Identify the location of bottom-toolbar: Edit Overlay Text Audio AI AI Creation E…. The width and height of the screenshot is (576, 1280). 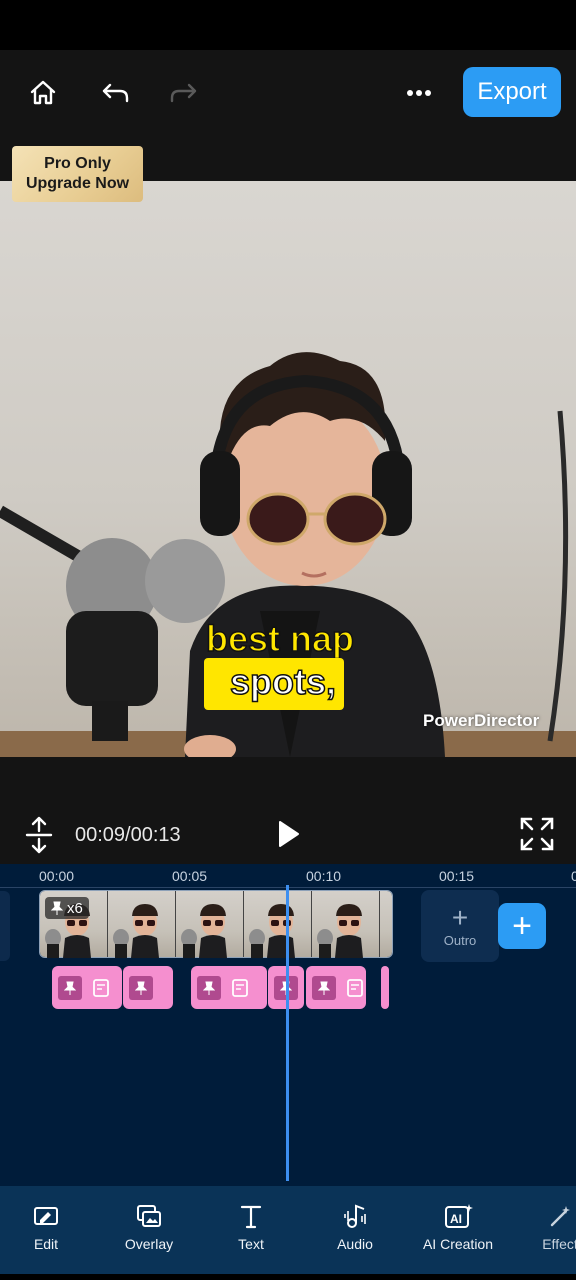
(288, 1230).